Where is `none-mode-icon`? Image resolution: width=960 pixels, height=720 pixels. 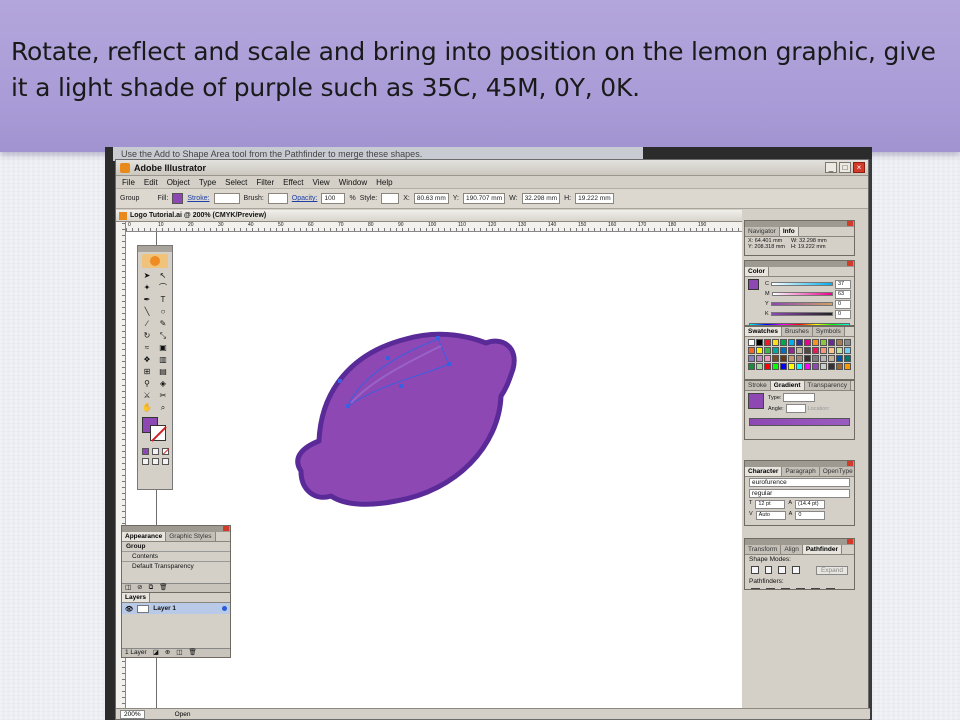 none-mode-icon is located at coordinates (165, 451).